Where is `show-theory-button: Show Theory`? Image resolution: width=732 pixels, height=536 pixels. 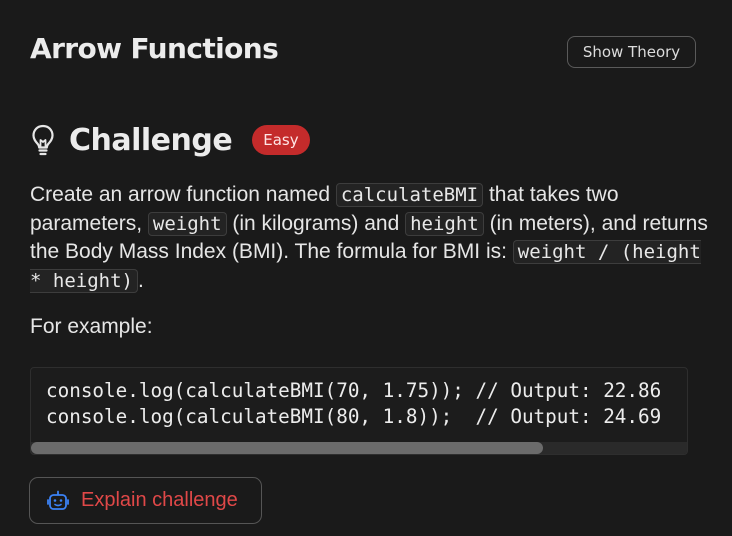
show-theory-button: Show Theory is located at coordinates (631, 52).